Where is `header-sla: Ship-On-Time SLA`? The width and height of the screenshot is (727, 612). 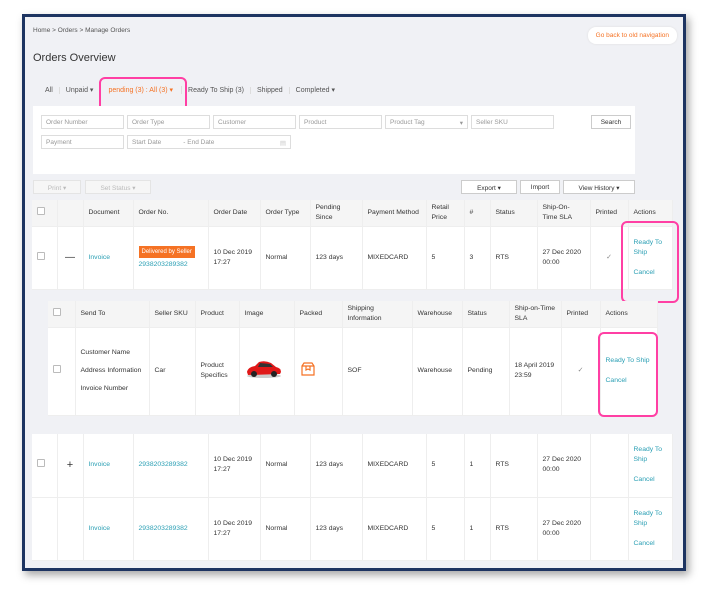 header-sla: Ship-On-Time SLA is located at coordinates (564, 213).